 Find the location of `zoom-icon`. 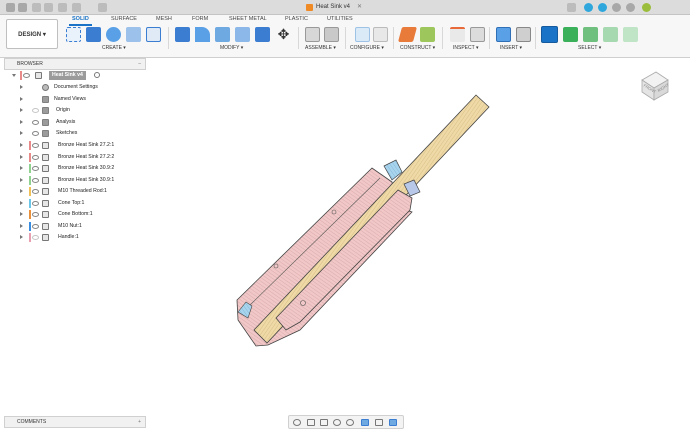

zoom-icon is located at coordinates (337, 422).